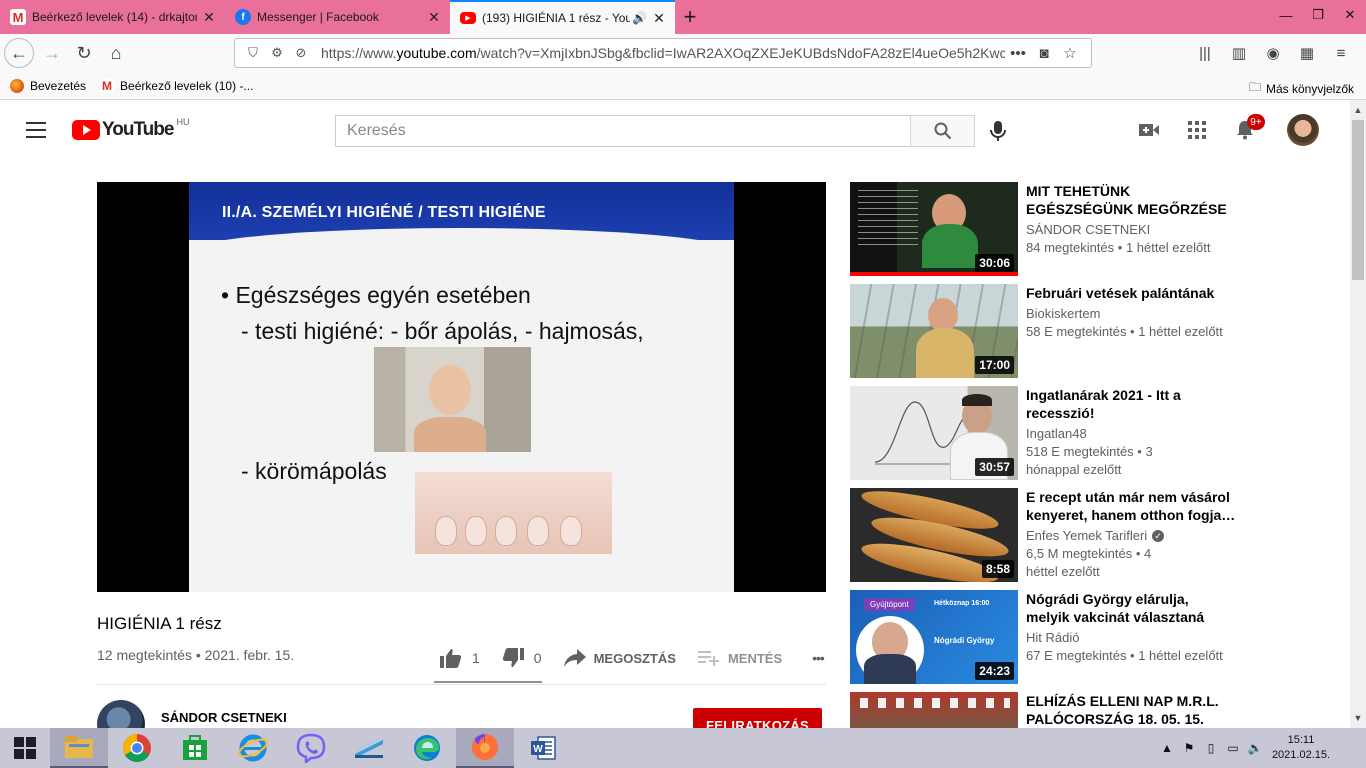 This screenshot has height=768, width=1366. I want to click on video-thumbnail: 17:00, so click(934, 331).